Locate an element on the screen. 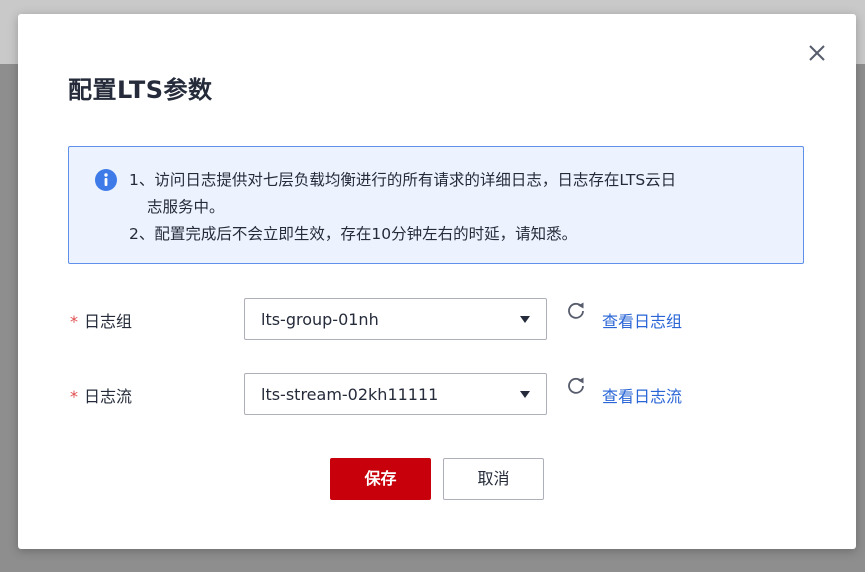 Image resolution: width=865 pixels, height=572 pixels. log-group-value: lts-group-01nh is located at coordinates (320, 319).